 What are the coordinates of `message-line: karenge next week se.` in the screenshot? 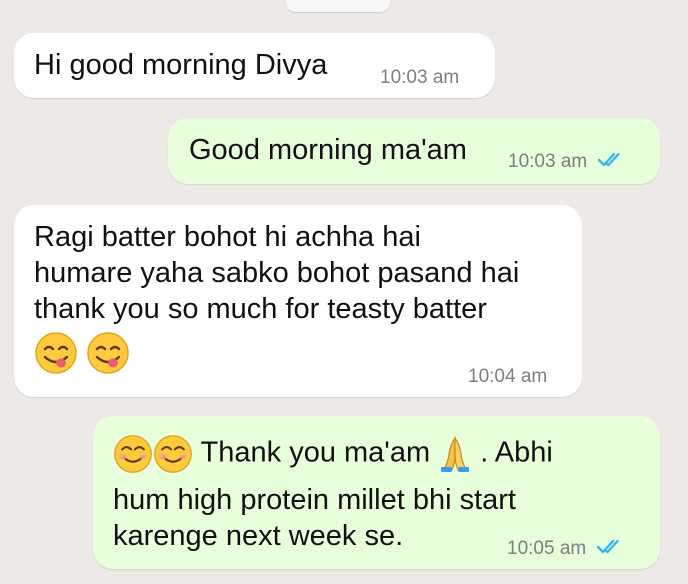 It's located at (258, 536).